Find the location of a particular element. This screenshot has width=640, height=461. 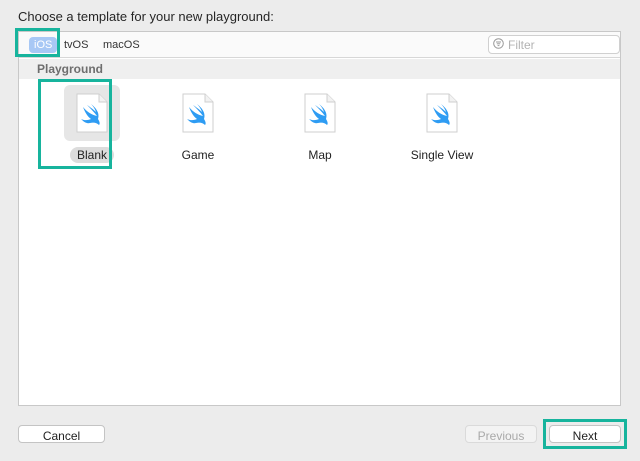

template-single-view: Single View is located at coordinates (442, 125).